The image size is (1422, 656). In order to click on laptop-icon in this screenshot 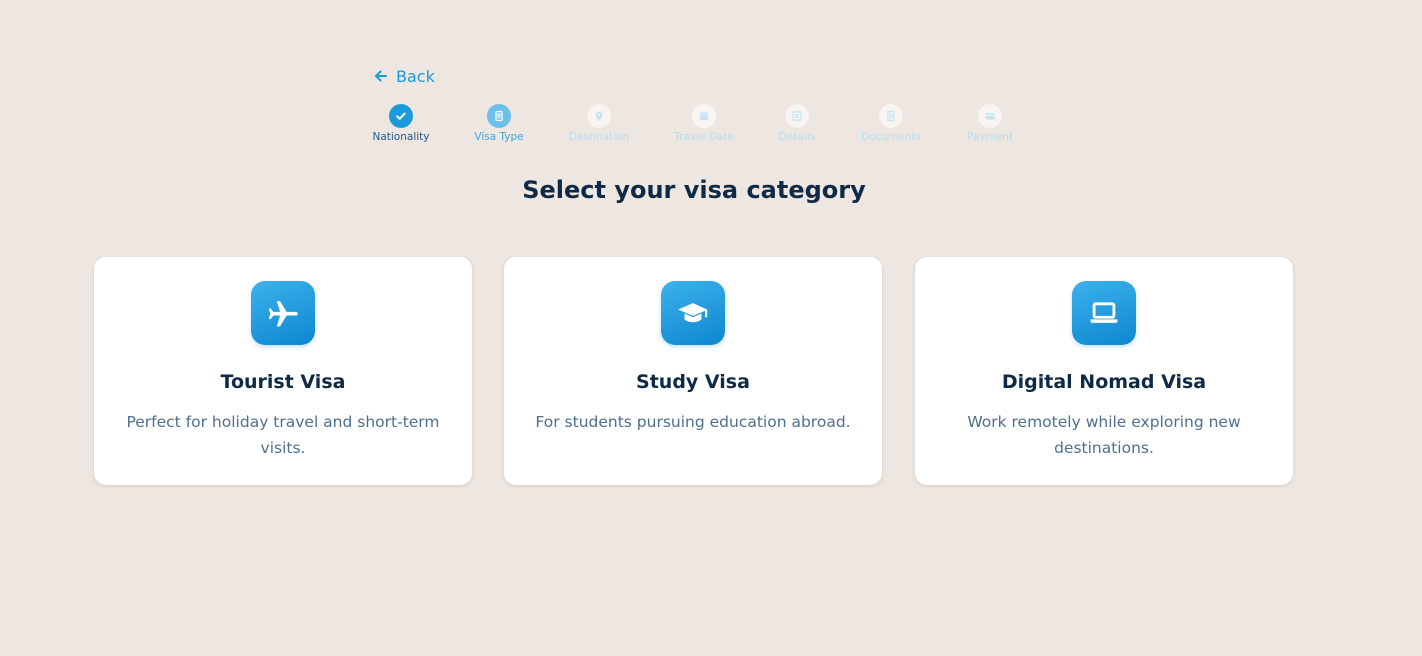, I will do `click(1104, 313)`.